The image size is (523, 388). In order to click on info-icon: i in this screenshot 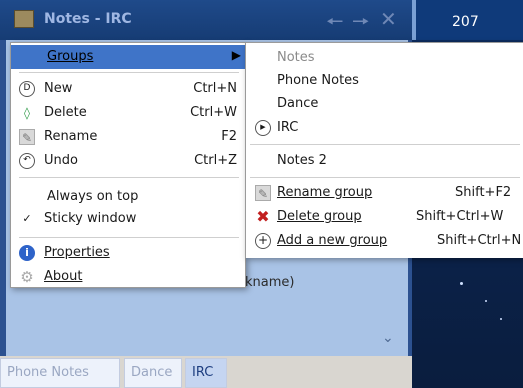, I will do `click(27, 253)`.